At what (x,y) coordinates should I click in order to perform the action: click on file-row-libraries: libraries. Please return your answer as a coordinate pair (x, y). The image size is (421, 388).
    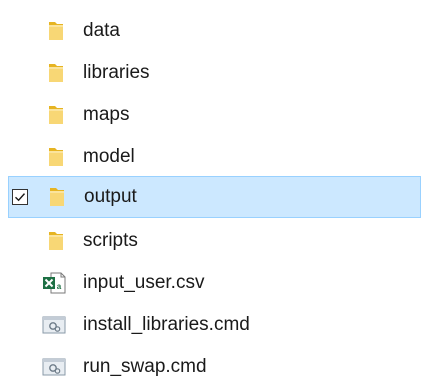
    Looking at the image, I should click on (210, 73).